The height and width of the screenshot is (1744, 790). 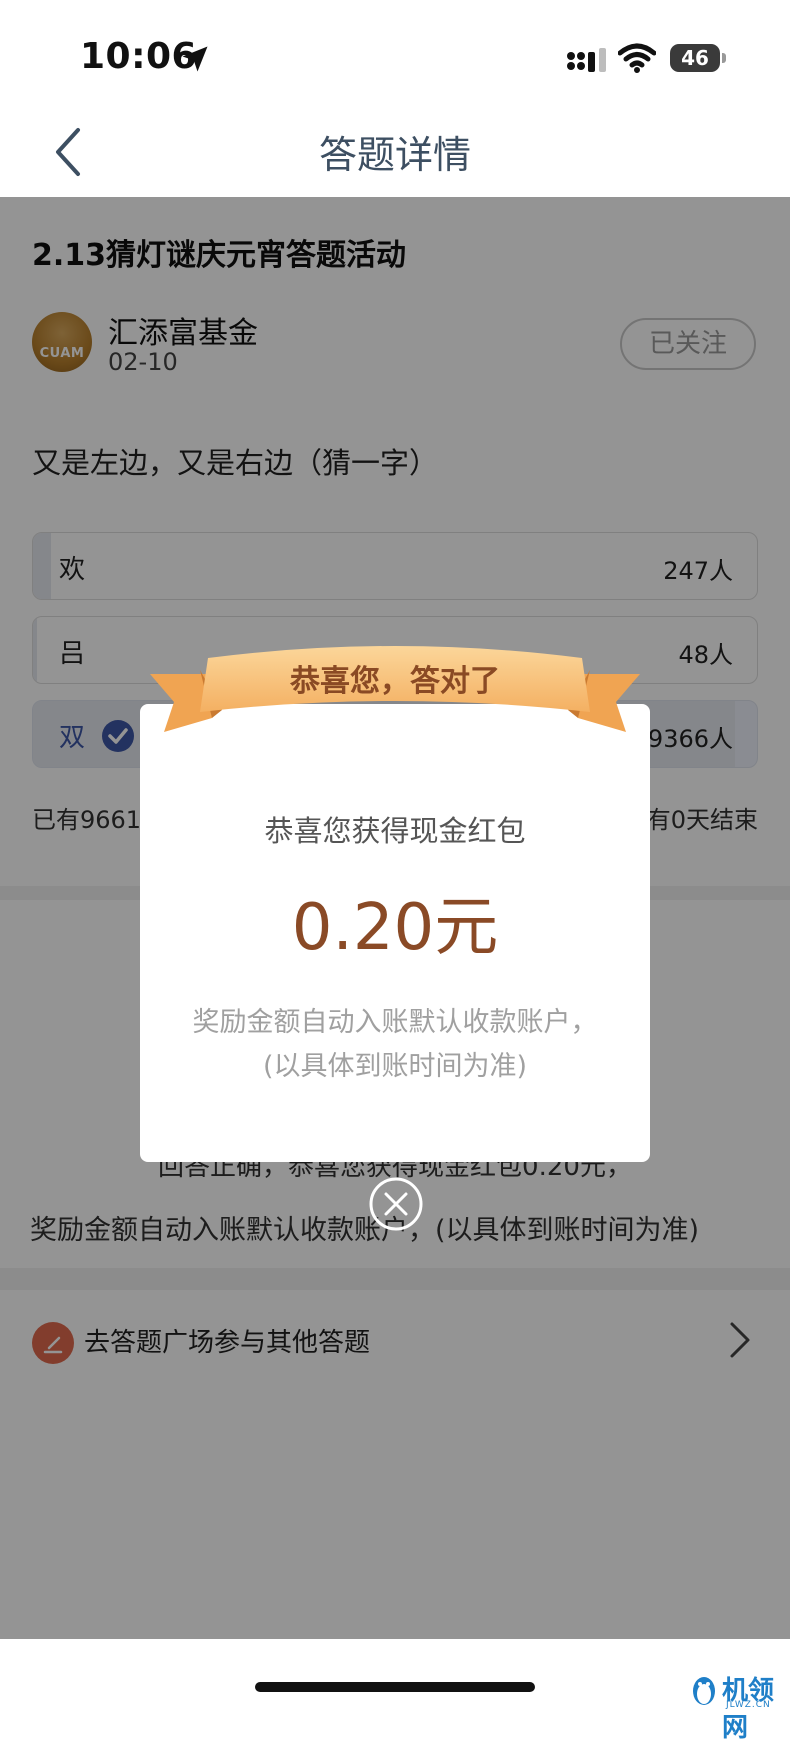 I want to click on watermark-subtext: JLWZ.CN, so click(x=748, y=1705).